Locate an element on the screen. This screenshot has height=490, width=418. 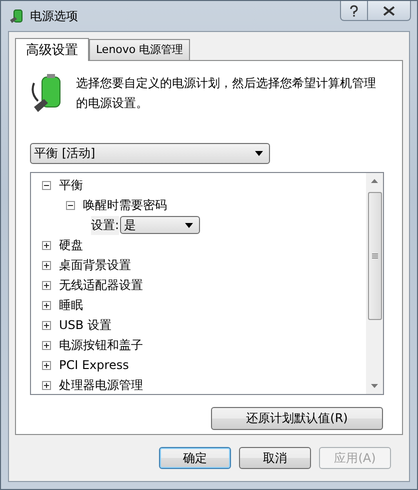
tree-item: 处理器电源管理 is located at coordinates (101, 385).